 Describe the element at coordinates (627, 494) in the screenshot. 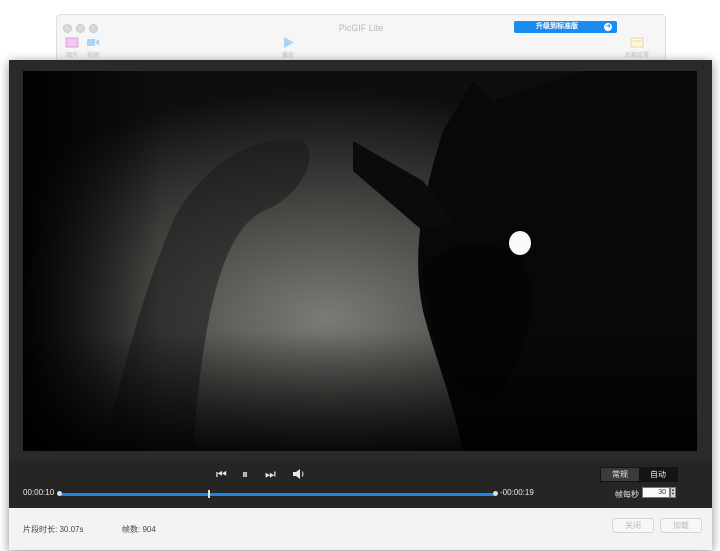

I see `fps-label: 帧每秒` at that location.